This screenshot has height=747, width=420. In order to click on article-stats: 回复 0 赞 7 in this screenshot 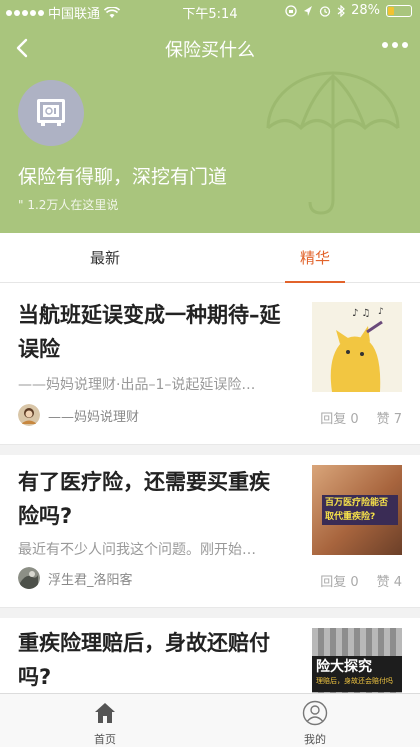, I will do `click(361, 417)`.